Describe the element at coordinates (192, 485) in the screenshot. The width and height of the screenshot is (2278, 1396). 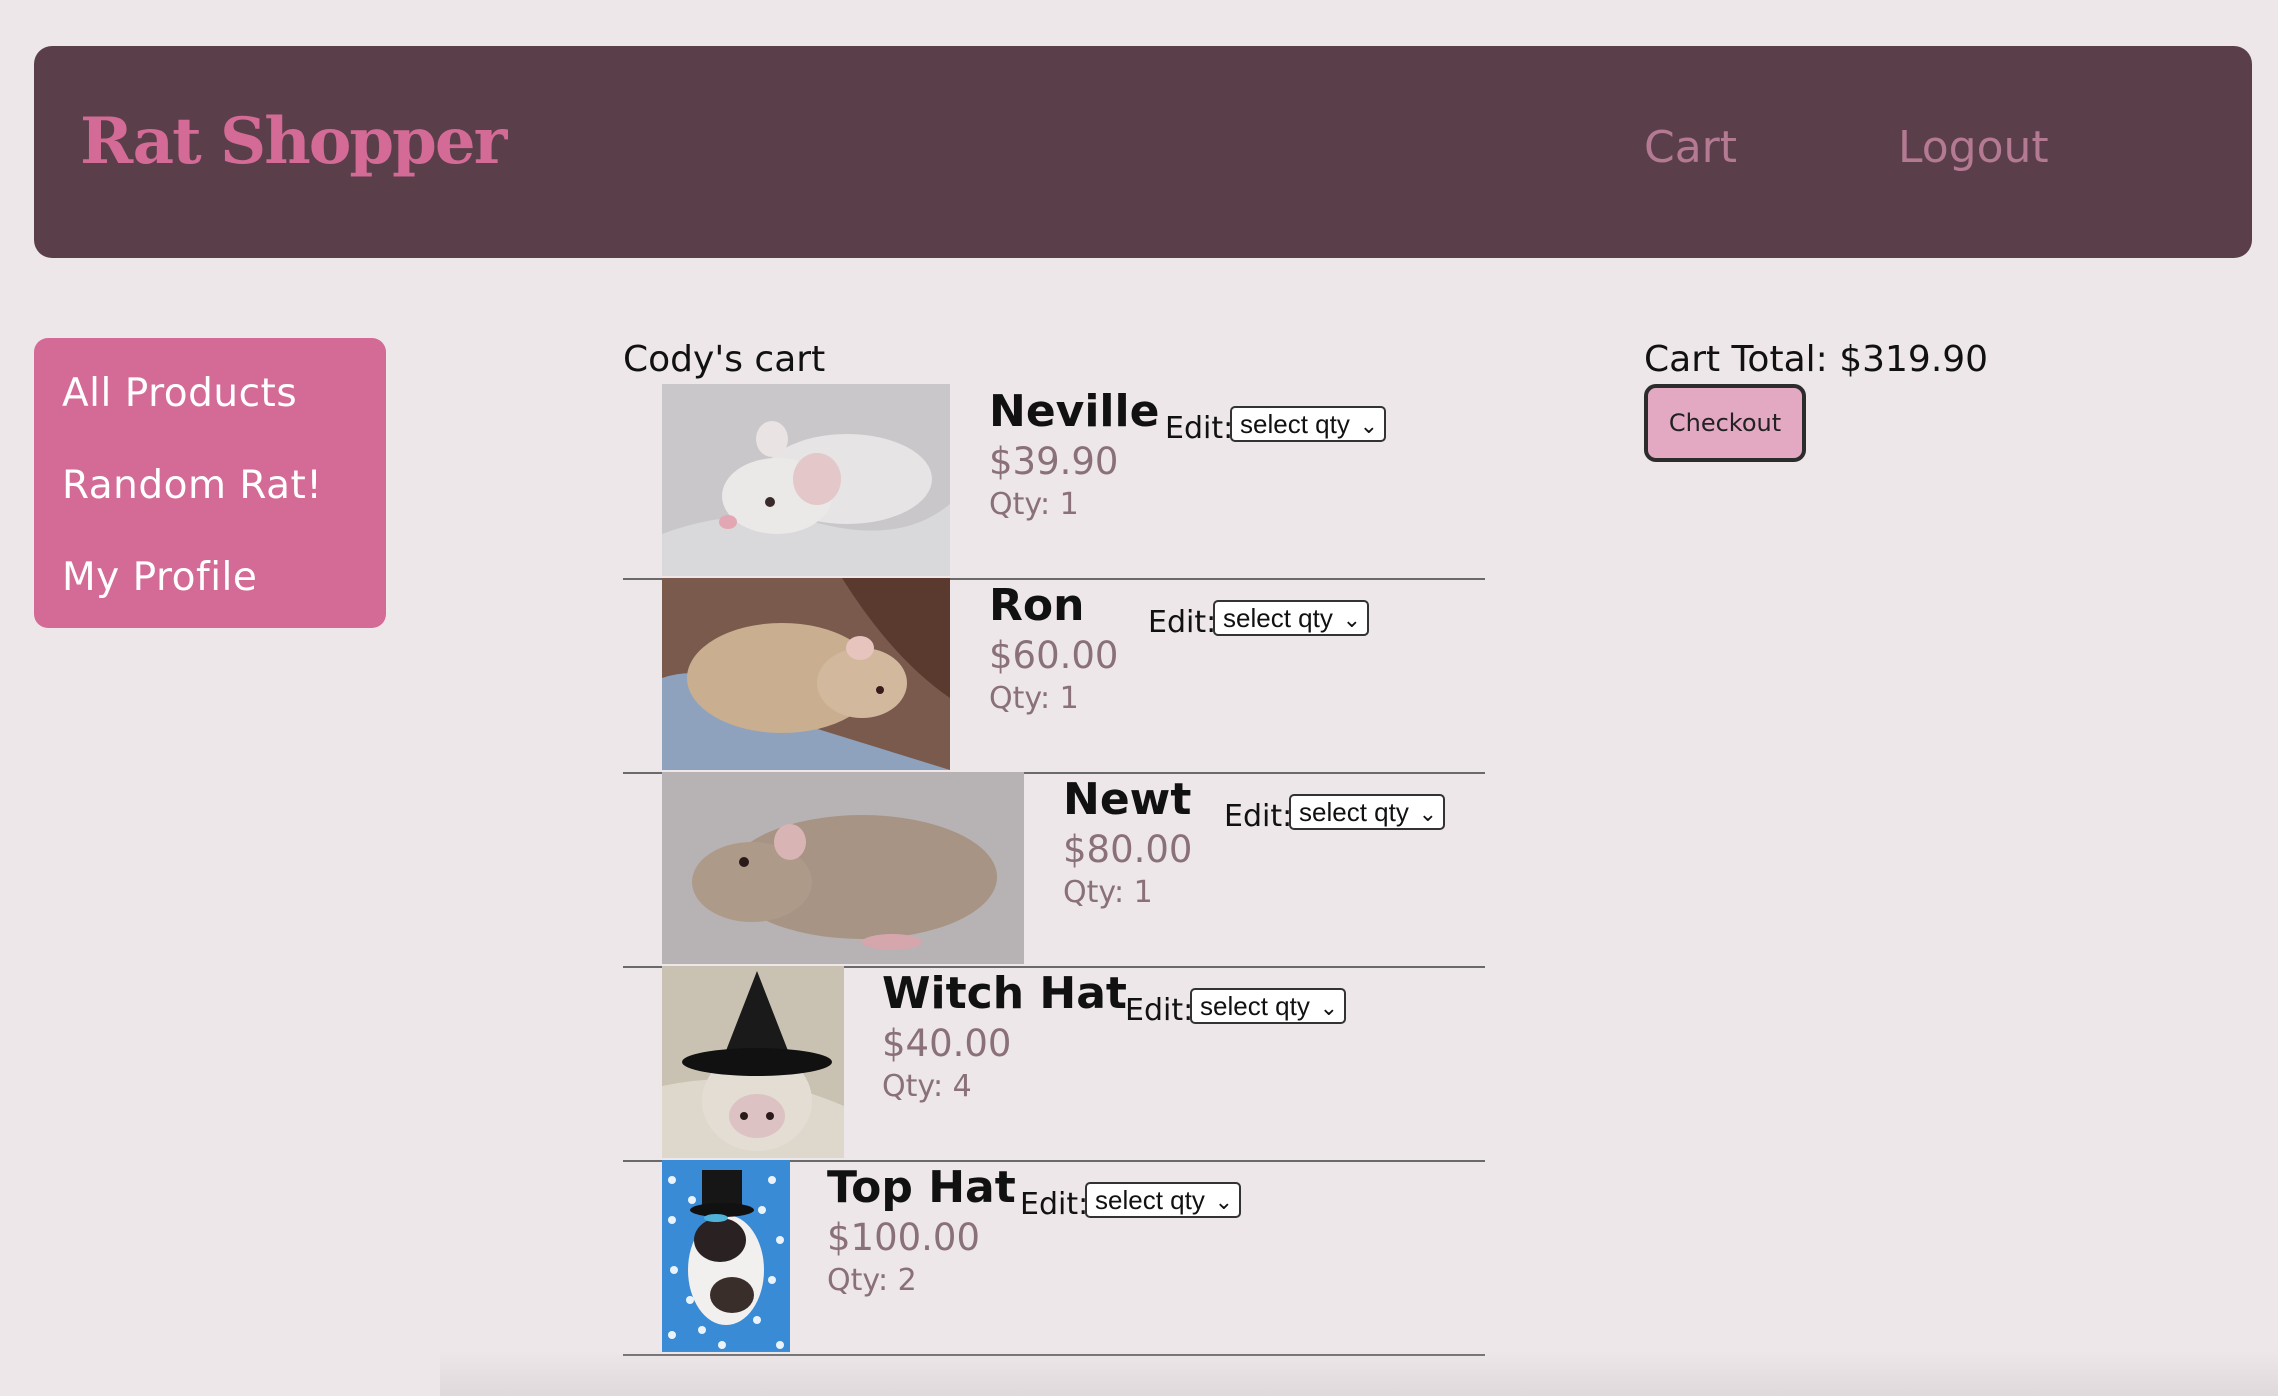
I see `sidebar-item-random-rat: Random Rat!` at that location.